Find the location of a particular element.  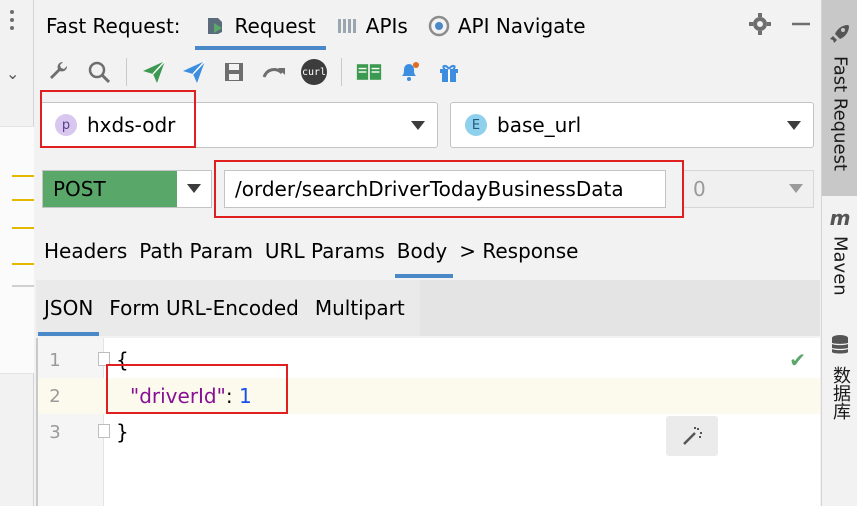

tool-window-header: Fast Request: Request APIs API Navigate is located at coordinates (428, 26).